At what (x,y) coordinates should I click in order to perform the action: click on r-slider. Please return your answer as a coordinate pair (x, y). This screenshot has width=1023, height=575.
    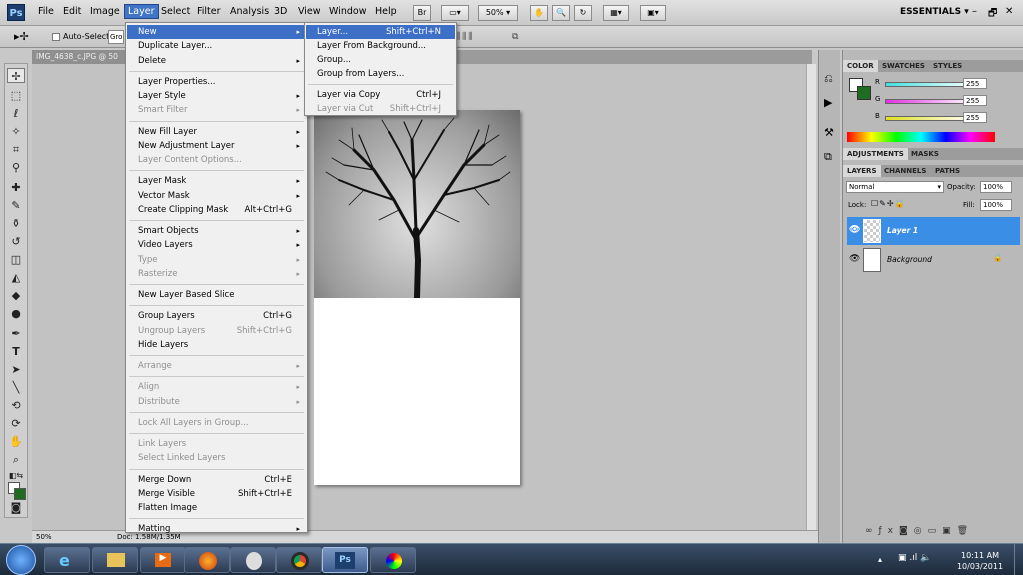
    Looking at the image, I should click on (930, 84).